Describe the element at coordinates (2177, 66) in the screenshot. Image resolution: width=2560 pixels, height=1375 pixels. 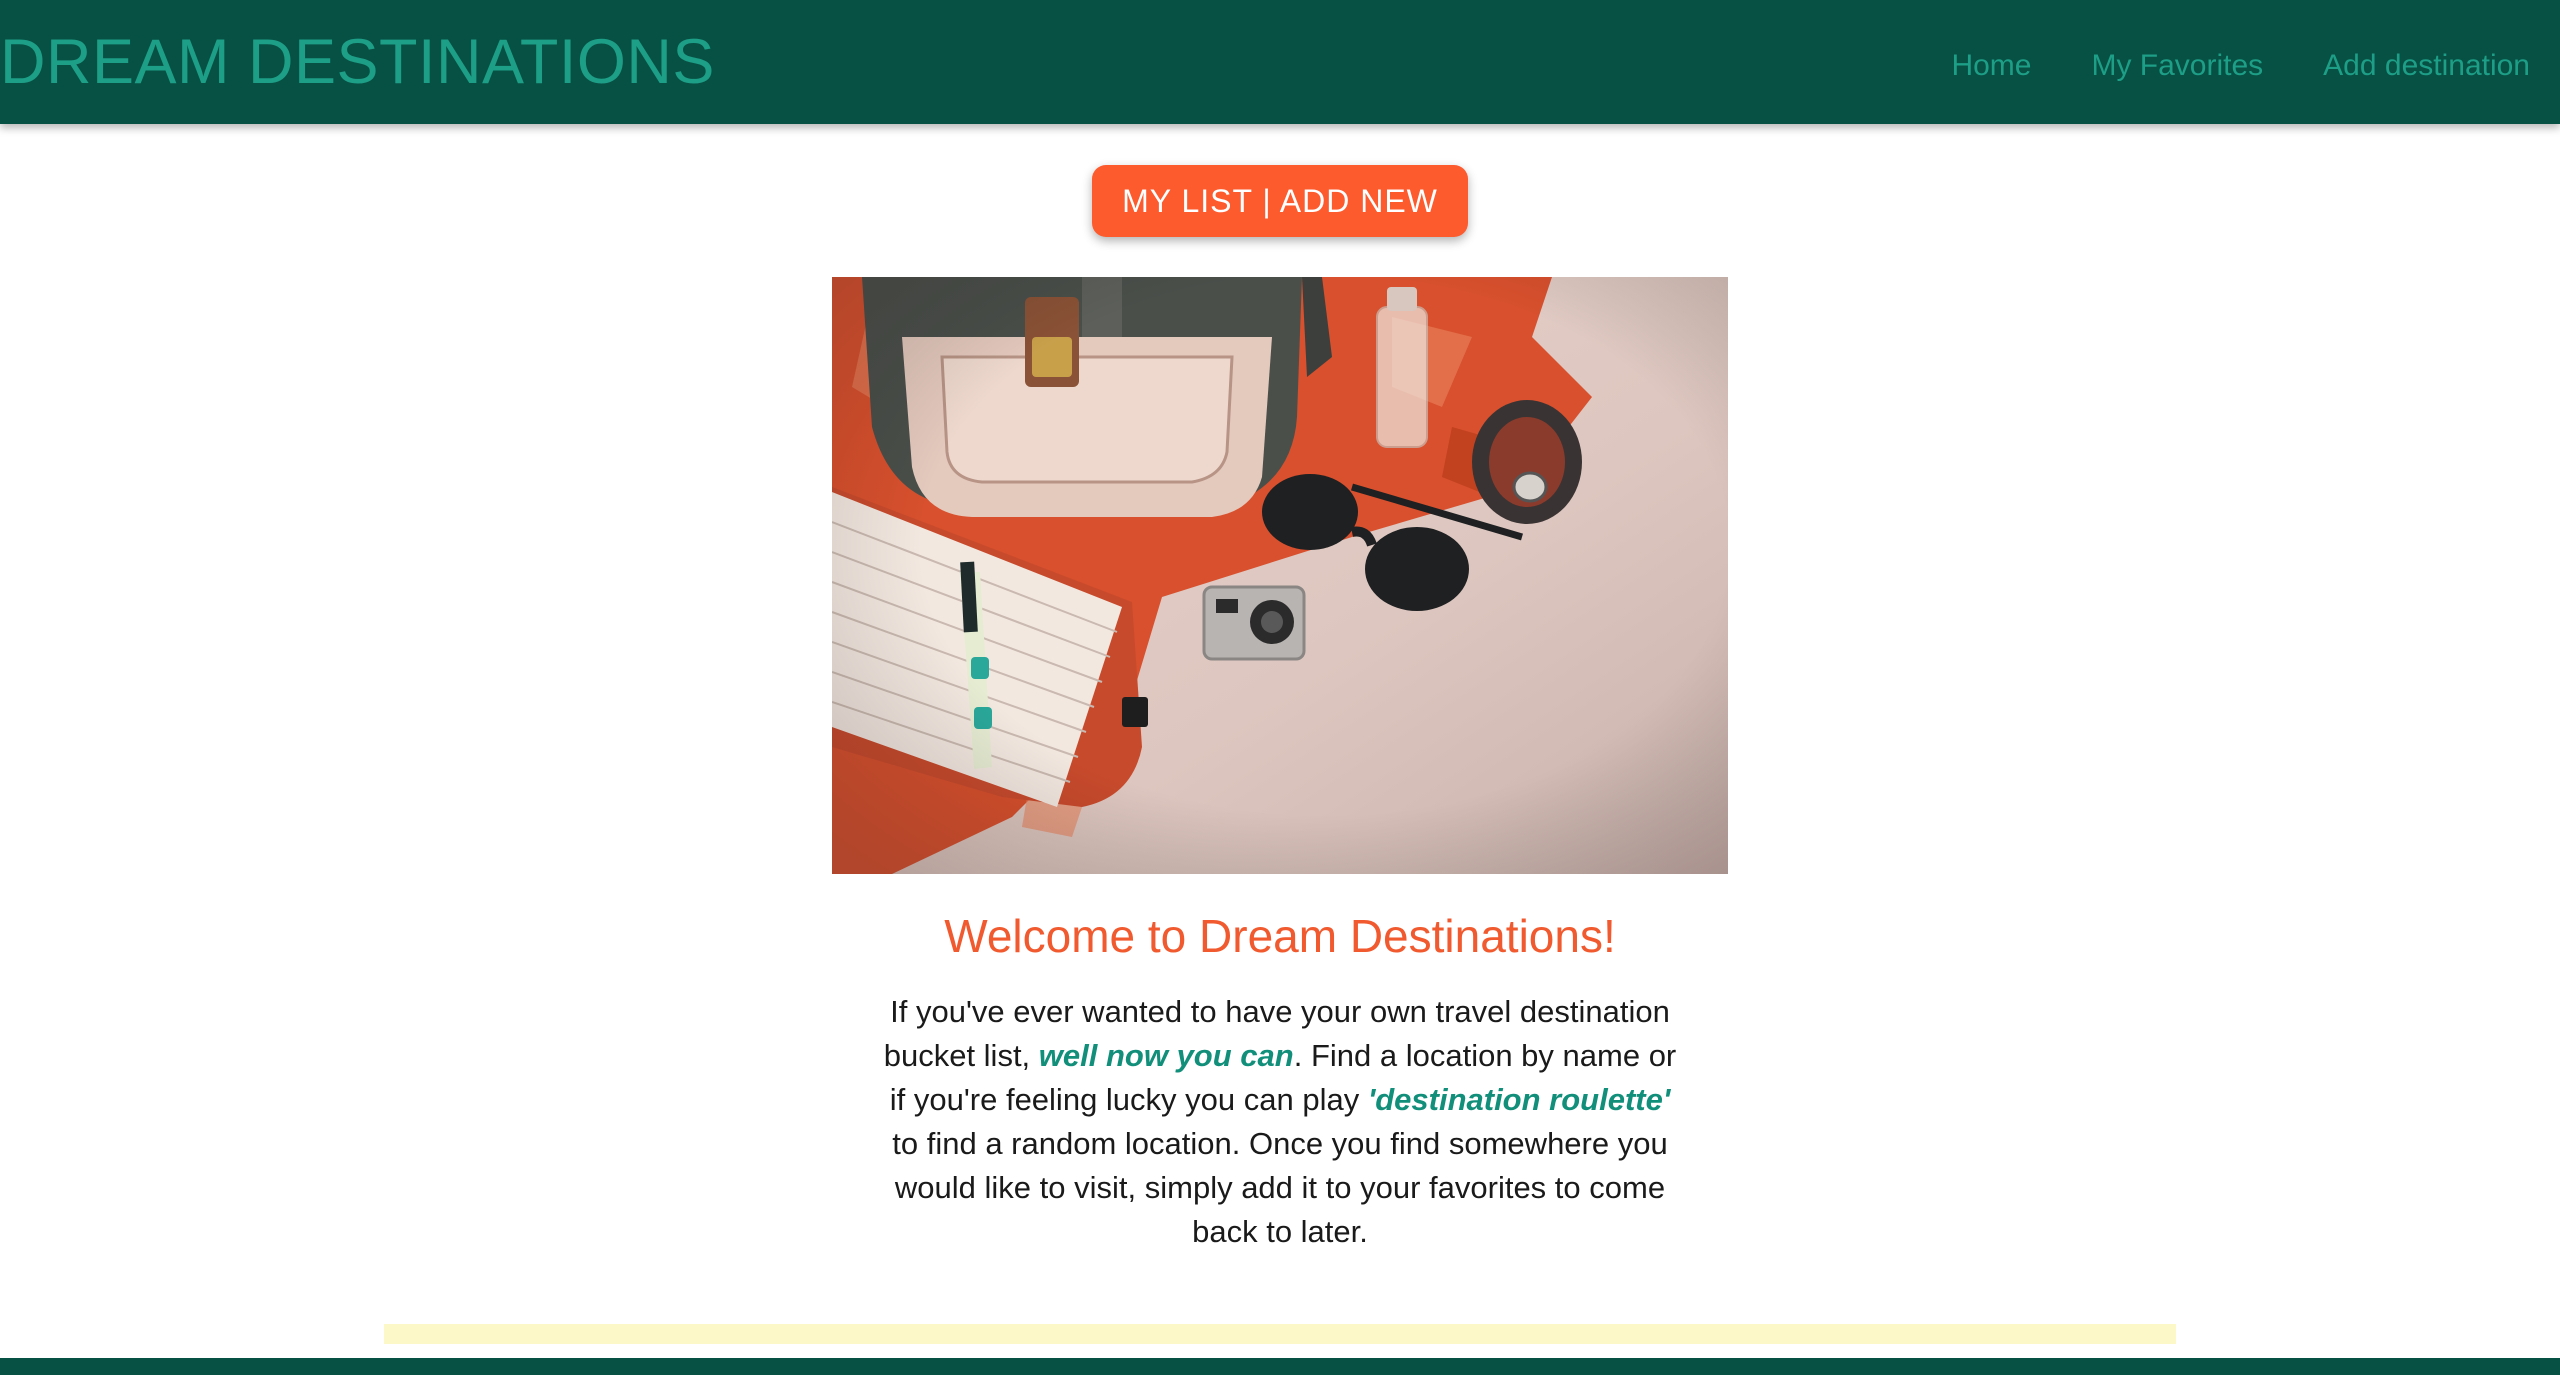
I see `nav-link-my-favorites: My Favorites` at that location.